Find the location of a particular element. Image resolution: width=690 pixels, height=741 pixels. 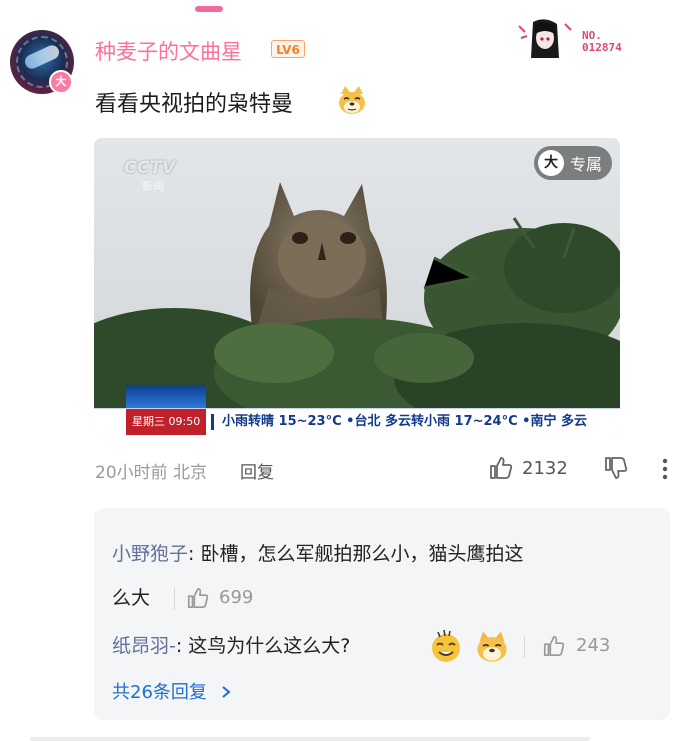

reply-item: 小野狍子: 卧槽，怎么军舰拍那么小，猫头鹰拍这 is located at coordinates (317, 554).